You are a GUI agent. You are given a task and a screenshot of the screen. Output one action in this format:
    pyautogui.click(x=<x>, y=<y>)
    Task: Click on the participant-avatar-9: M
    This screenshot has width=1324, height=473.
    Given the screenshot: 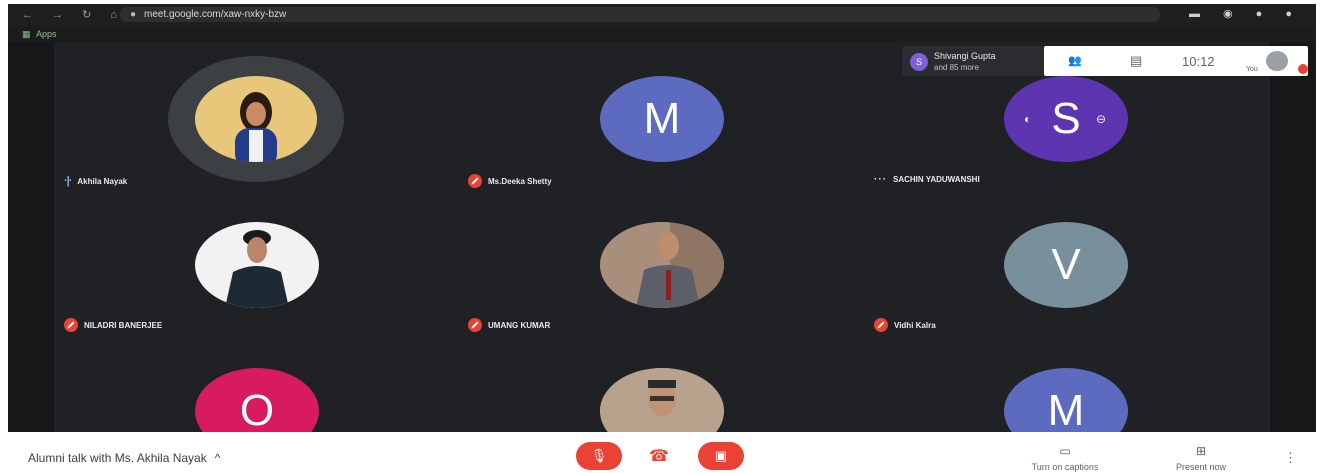 What is the action you would take?
    pyautogui.click(x=1066, y=400)
    